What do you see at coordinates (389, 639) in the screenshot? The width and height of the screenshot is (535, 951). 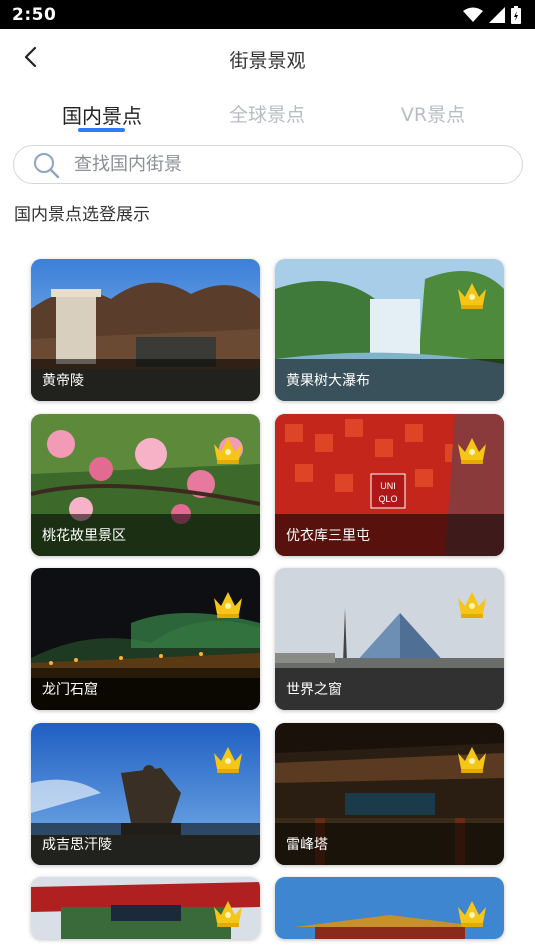 I see `scenic-card-window-of-world: 世界之窗` at bounding box center [389, 639].